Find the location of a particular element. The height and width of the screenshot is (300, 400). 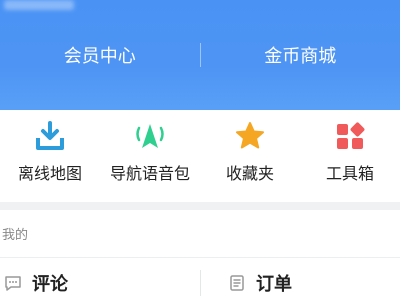

star-icon is located at coordinates (250, 135).